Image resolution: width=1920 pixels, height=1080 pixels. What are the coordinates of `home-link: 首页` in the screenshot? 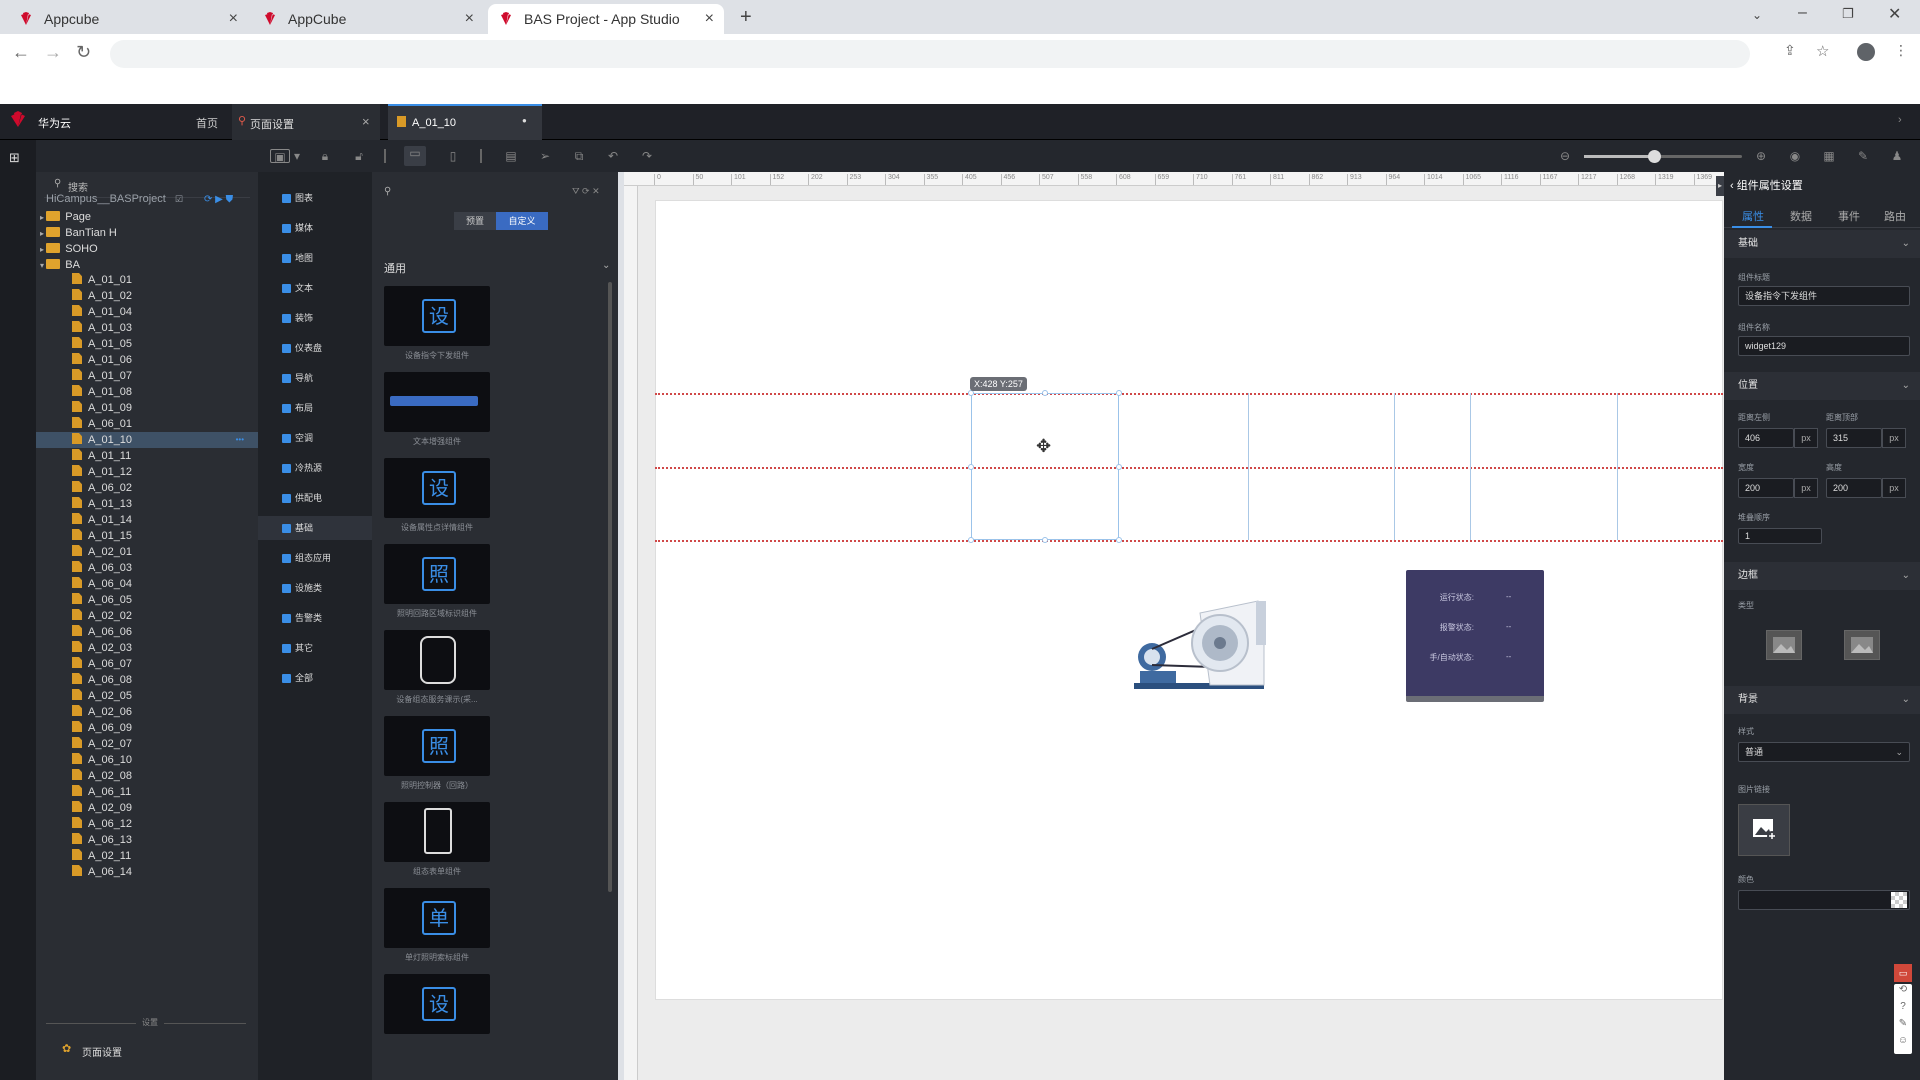 It's located at (207, 123).